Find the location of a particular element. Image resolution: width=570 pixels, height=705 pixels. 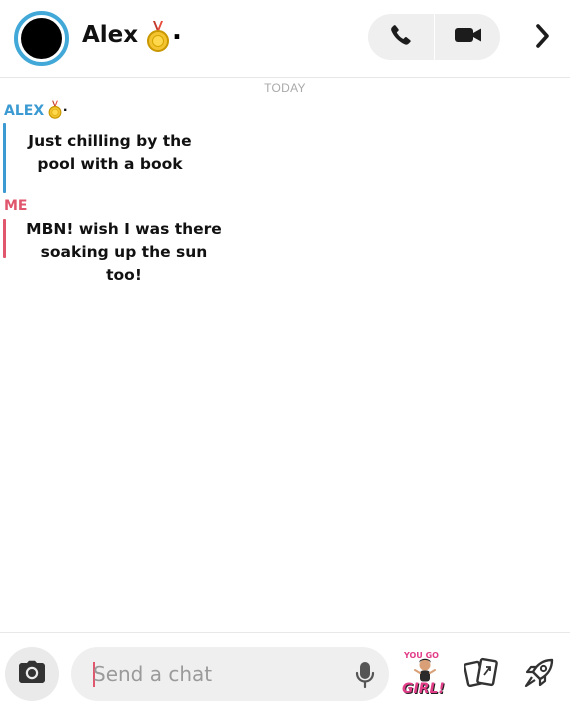

message-text: Just chilling by the pool with a book is located at coordinates (110, 153).